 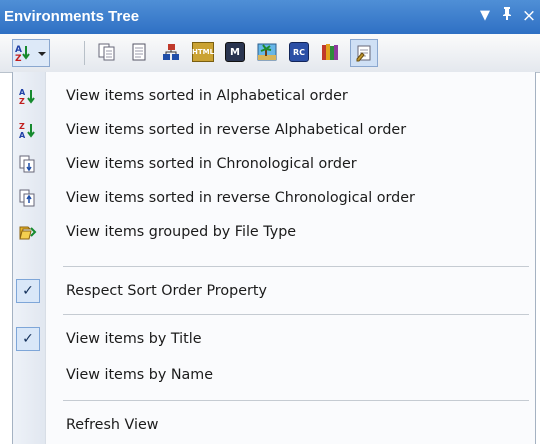 I want to click on document-tool, so click(x=139, y=52).